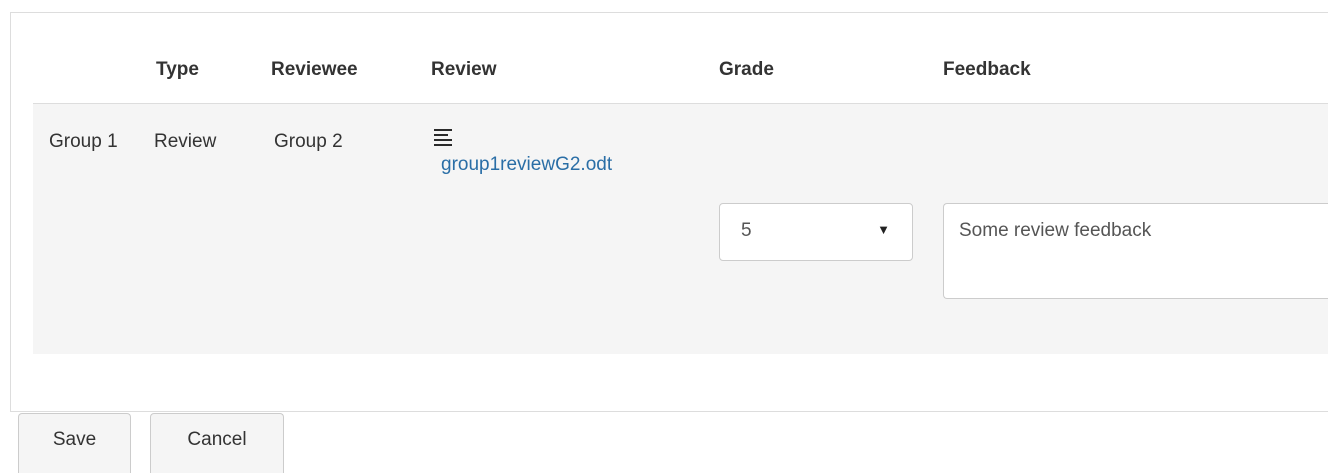 This screenshot has width=1328, height=473. Describe the element at coordinates (816, 232) in the screenshot. I see `grade-select: 5 ▼` at that location.